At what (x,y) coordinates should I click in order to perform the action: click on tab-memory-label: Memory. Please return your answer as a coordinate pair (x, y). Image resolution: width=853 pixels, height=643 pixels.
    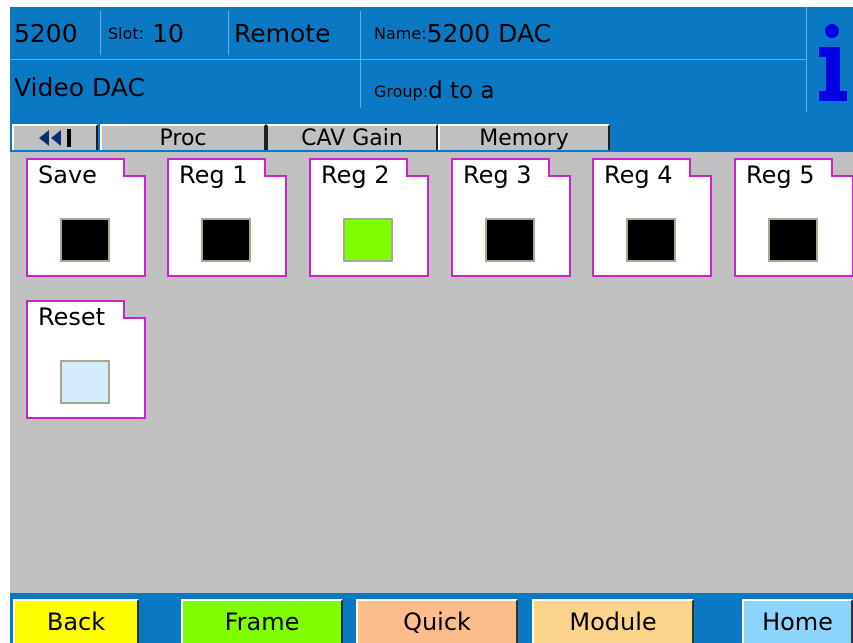
    Looking at the image, I should click on (524, 138).